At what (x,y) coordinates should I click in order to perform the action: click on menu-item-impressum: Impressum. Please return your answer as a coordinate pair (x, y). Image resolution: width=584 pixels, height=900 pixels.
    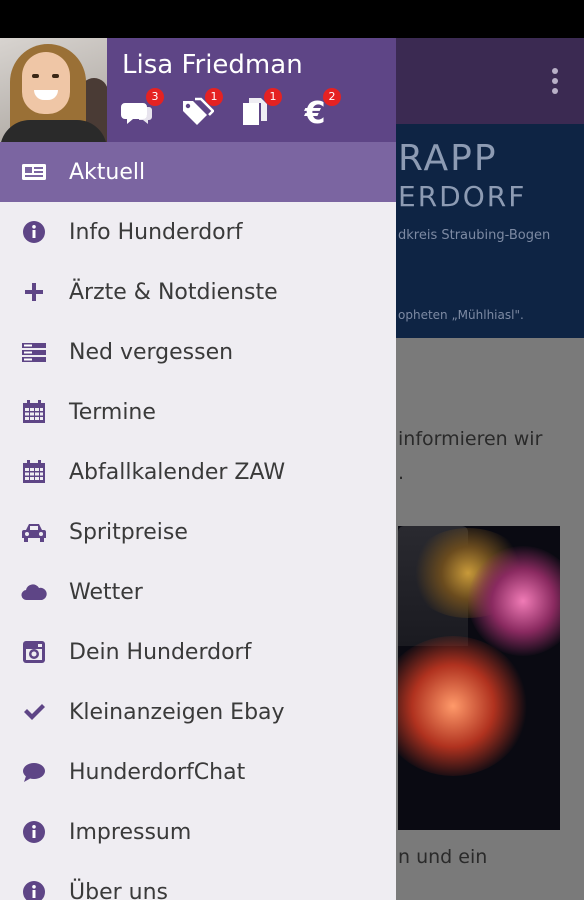
    Looking at the image, I should click on (198, 832).